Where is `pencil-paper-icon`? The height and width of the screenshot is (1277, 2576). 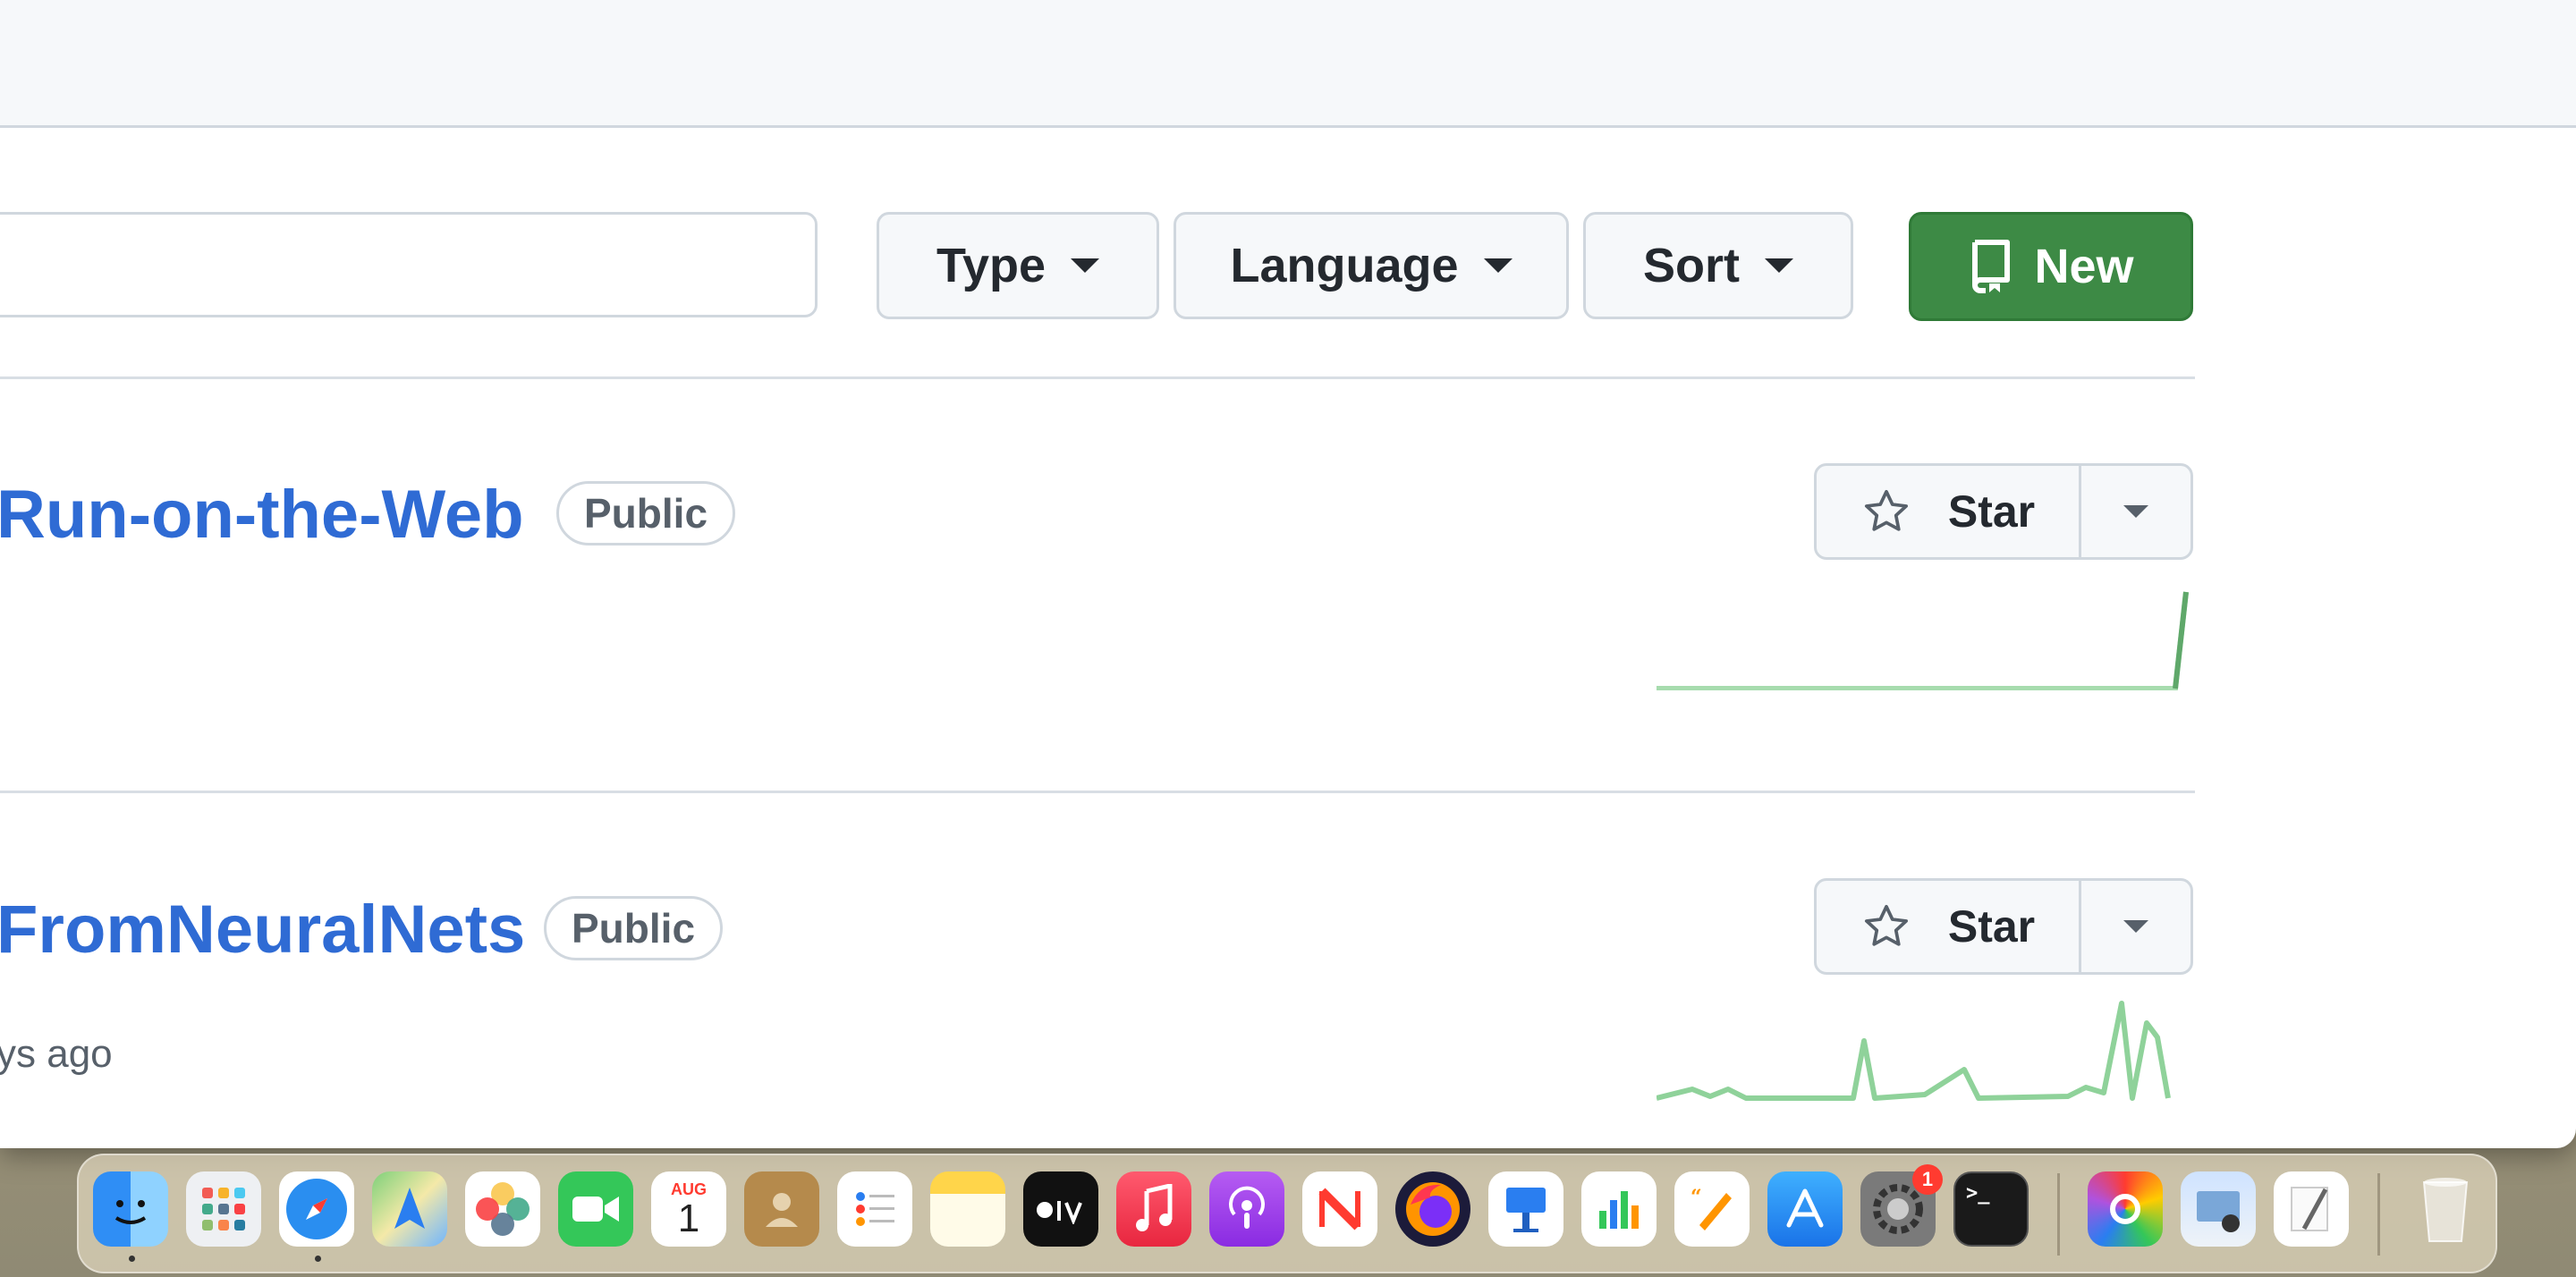
pencil-paper-icon is located at coordinates (2309, 1209).